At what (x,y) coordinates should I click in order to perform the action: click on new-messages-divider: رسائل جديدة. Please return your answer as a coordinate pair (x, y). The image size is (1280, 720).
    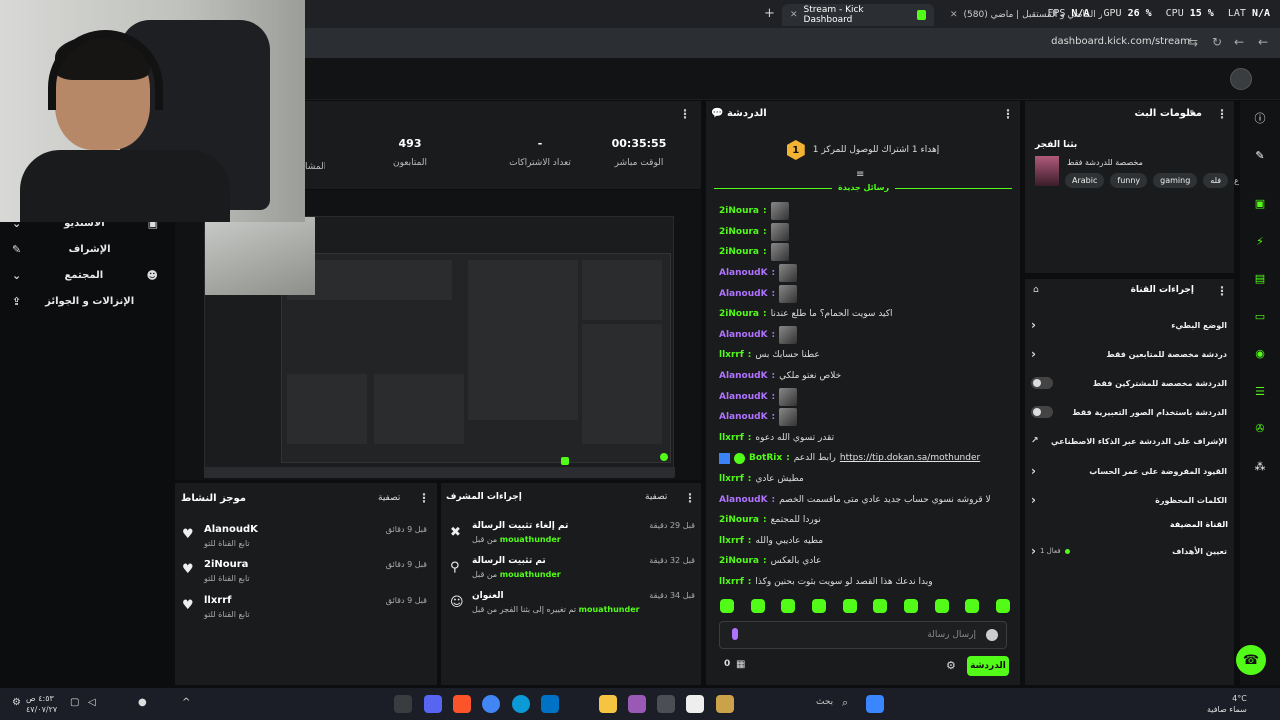
    Looking at the image, I should click on (863, 189).